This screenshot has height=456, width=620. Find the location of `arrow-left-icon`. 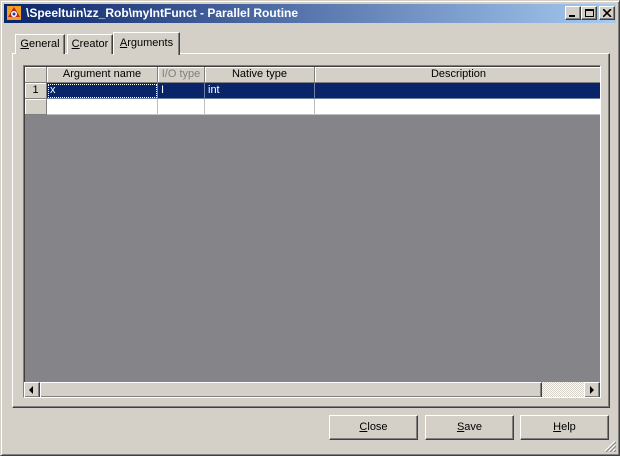

arrow-left-icon is located at coordinates (31, 390).